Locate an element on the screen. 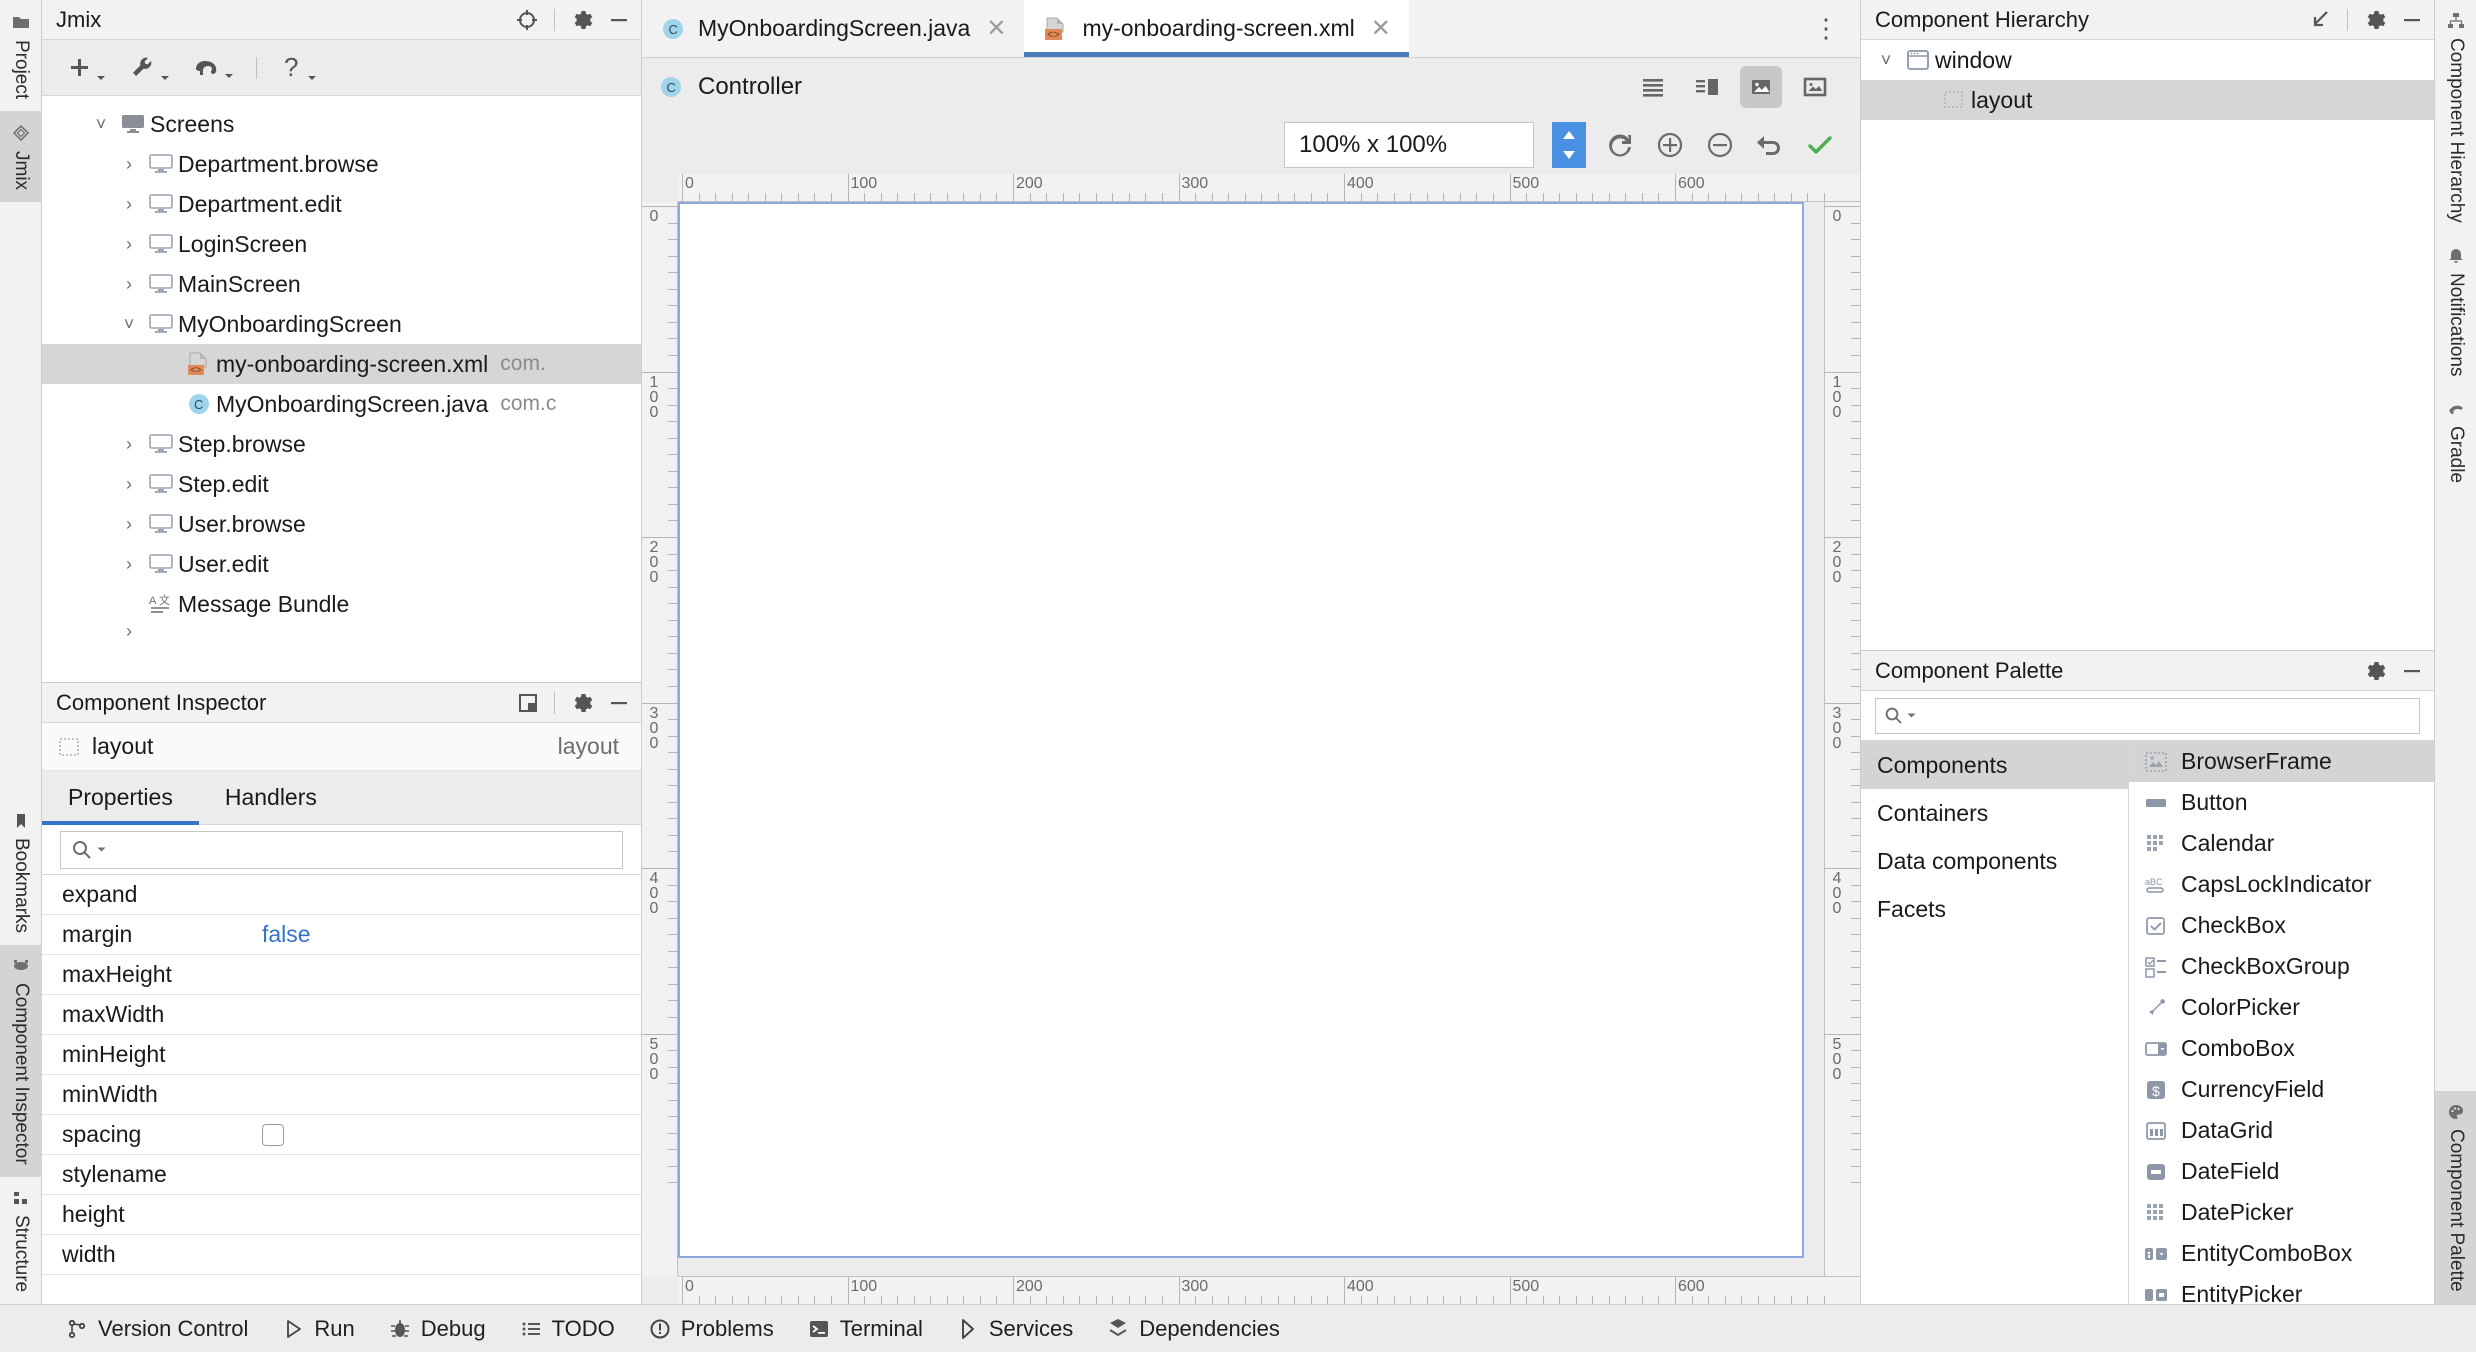 Image resolution: width=2476 pixels, height=1352 pixels. controller-link: Controller is located at coordinates (750, 87).